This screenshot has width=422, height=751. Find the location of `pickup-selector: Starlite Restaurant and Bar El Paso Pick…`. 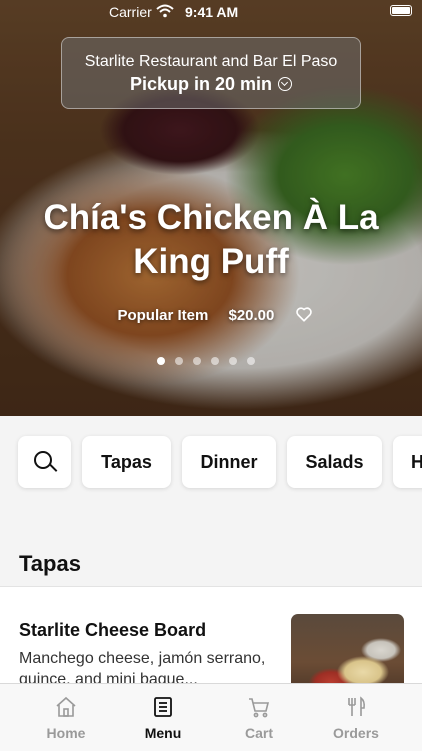

pickup-selector: Starlite Restaurant and Bar El Paso Pick… is located at coordinates (211, 73).